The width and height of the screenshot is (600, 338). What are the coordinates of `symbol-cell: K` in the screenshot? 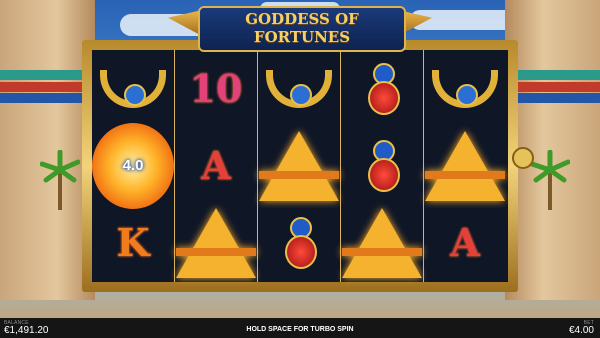 It's located at (133, 242).